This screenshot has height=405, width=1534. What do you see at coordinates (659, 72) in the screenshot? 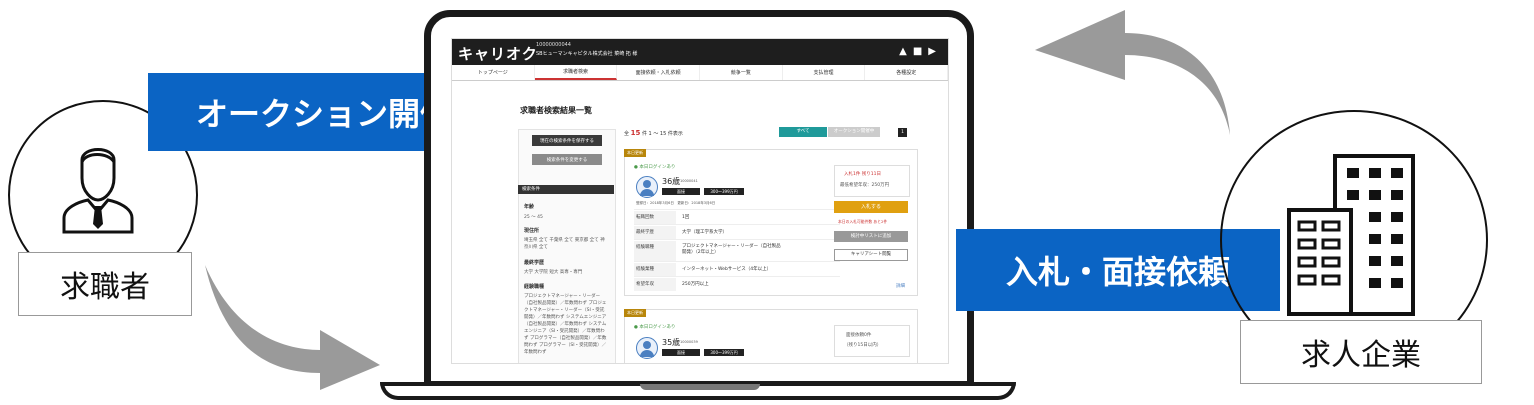
I see `nav-interview: 面接依頼・入札依頼` at bounding box center [659, 72].